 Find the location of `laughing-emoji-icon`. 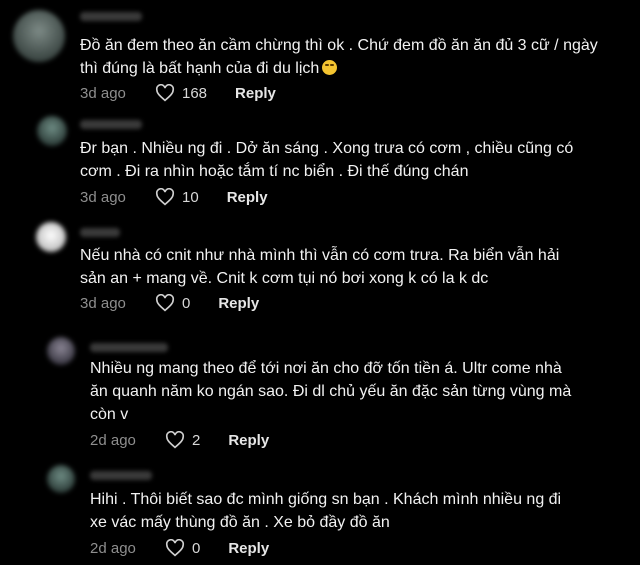

laughing-emoji-icon is located at coordinates (330, 67).